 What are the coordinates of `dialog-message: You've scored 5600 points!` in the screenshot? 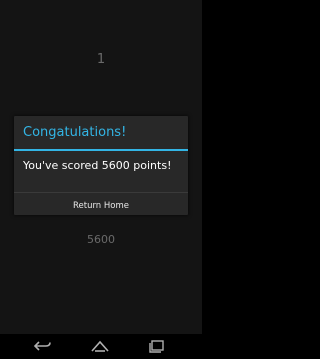 It's located at (97, 165).